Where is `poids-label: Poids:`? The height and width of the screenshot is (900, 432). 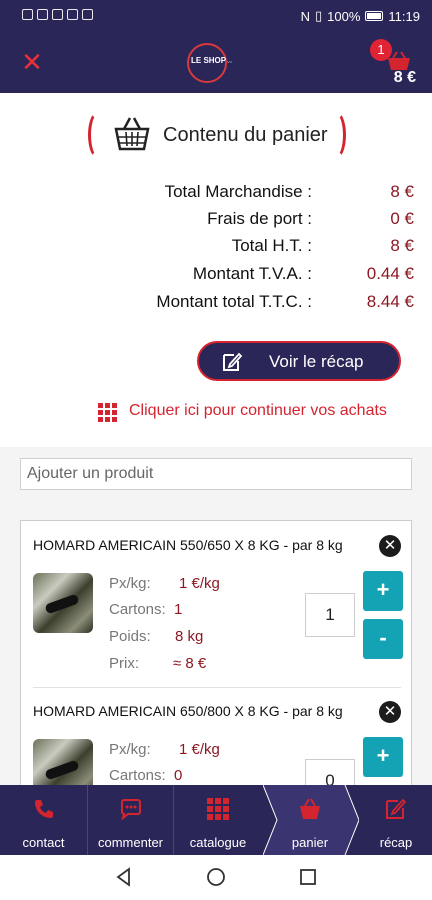 poids-label: Poids: is located at coordinates (130, 636).